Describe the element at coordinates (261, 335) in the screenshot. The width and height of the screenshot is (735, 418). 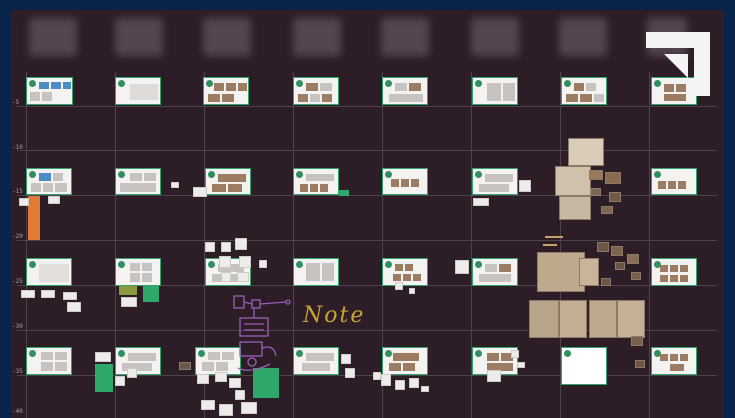
I see `handdrawn-sketch-icon` at that location.